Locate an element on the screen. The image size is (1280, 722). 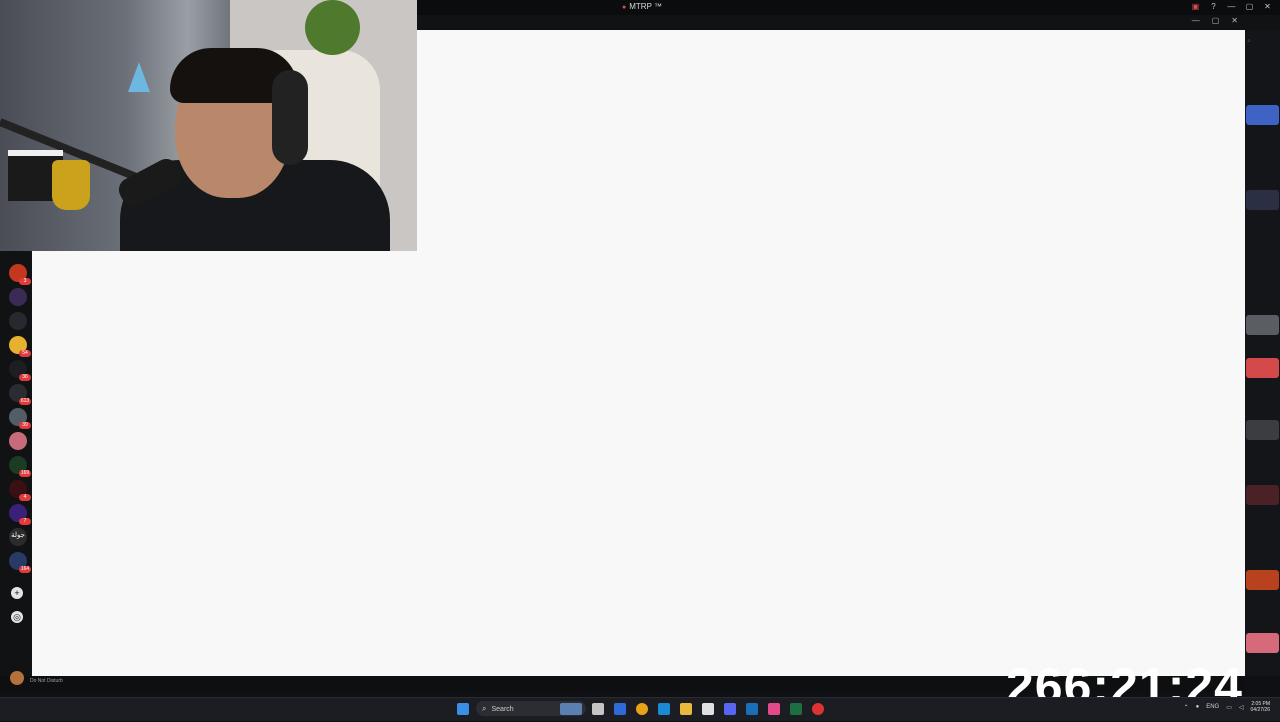
server-icon-server-9: 169 is located at coordinates (20, 466).